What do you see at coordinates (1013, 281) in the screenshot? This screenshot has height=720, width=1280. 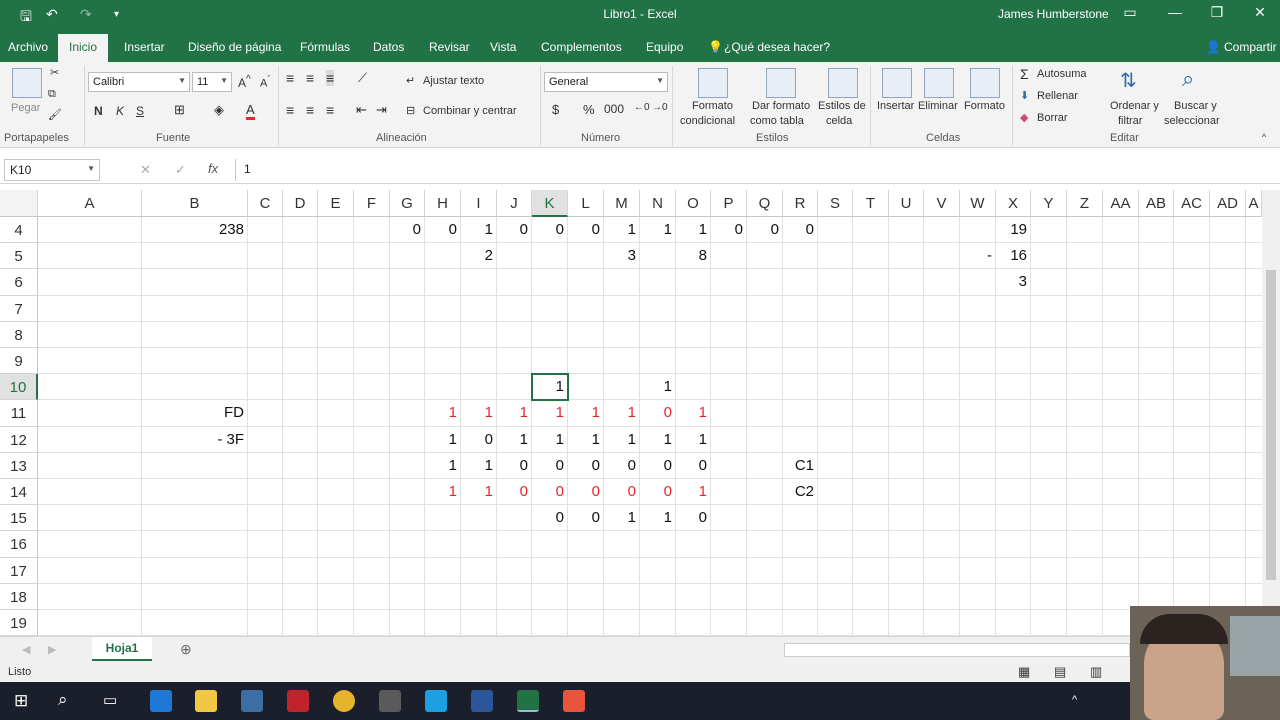 I see `cell-x6: 3` at bounding box center [1013, 281].